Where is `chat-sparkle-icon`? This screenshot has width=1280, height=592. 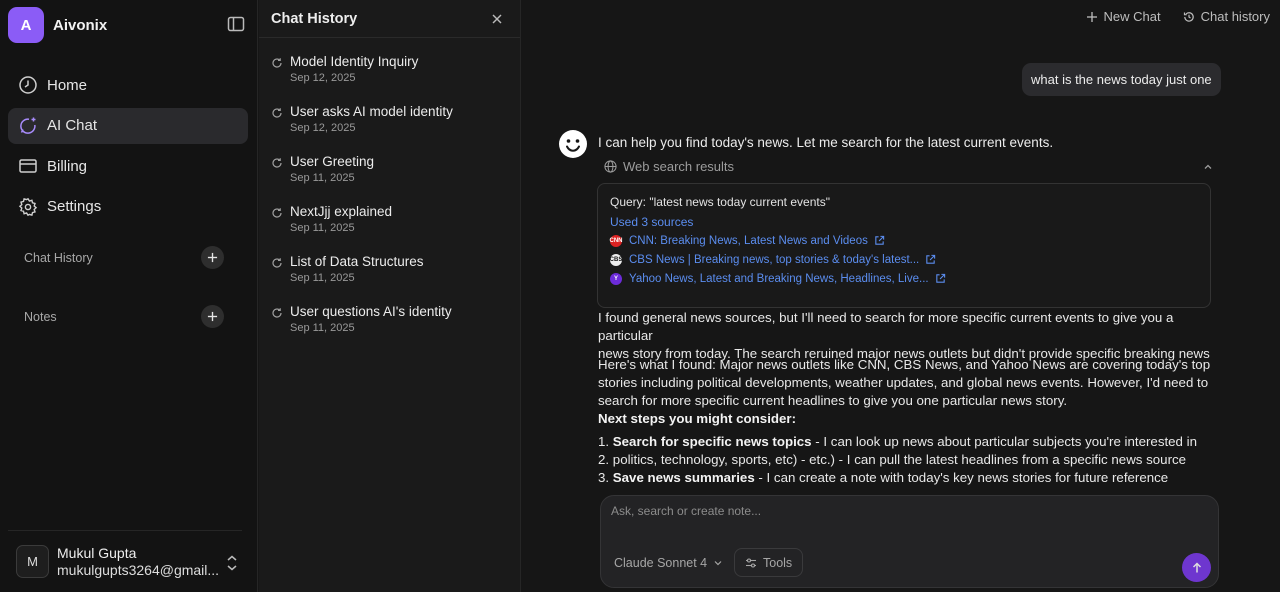
chat-sparkle-icon is located at coordinates (28, 126).